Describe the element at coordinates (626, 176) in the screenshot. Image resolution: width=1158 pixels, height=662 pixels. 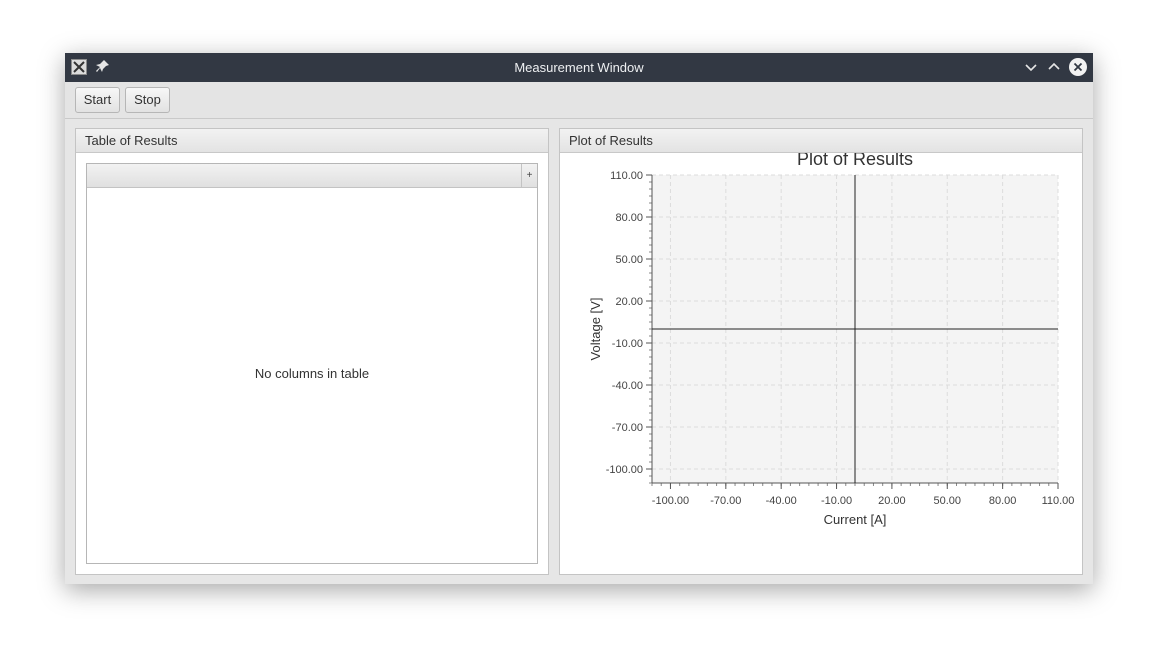
I see `y-tick-label: 110.00` at that location.